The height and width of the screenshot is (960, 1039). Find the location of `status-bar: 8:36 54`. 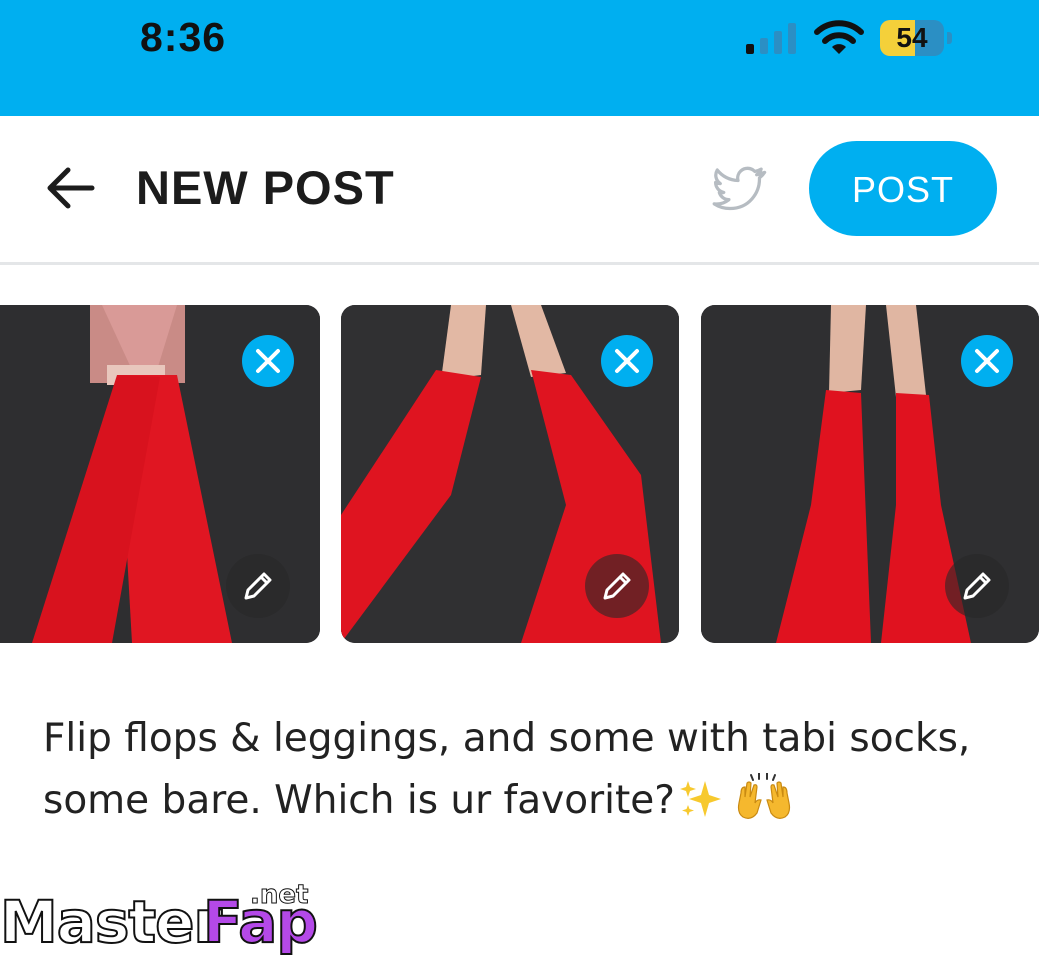

status-bar: 8:36 54 is located at coordinates (519, 58).